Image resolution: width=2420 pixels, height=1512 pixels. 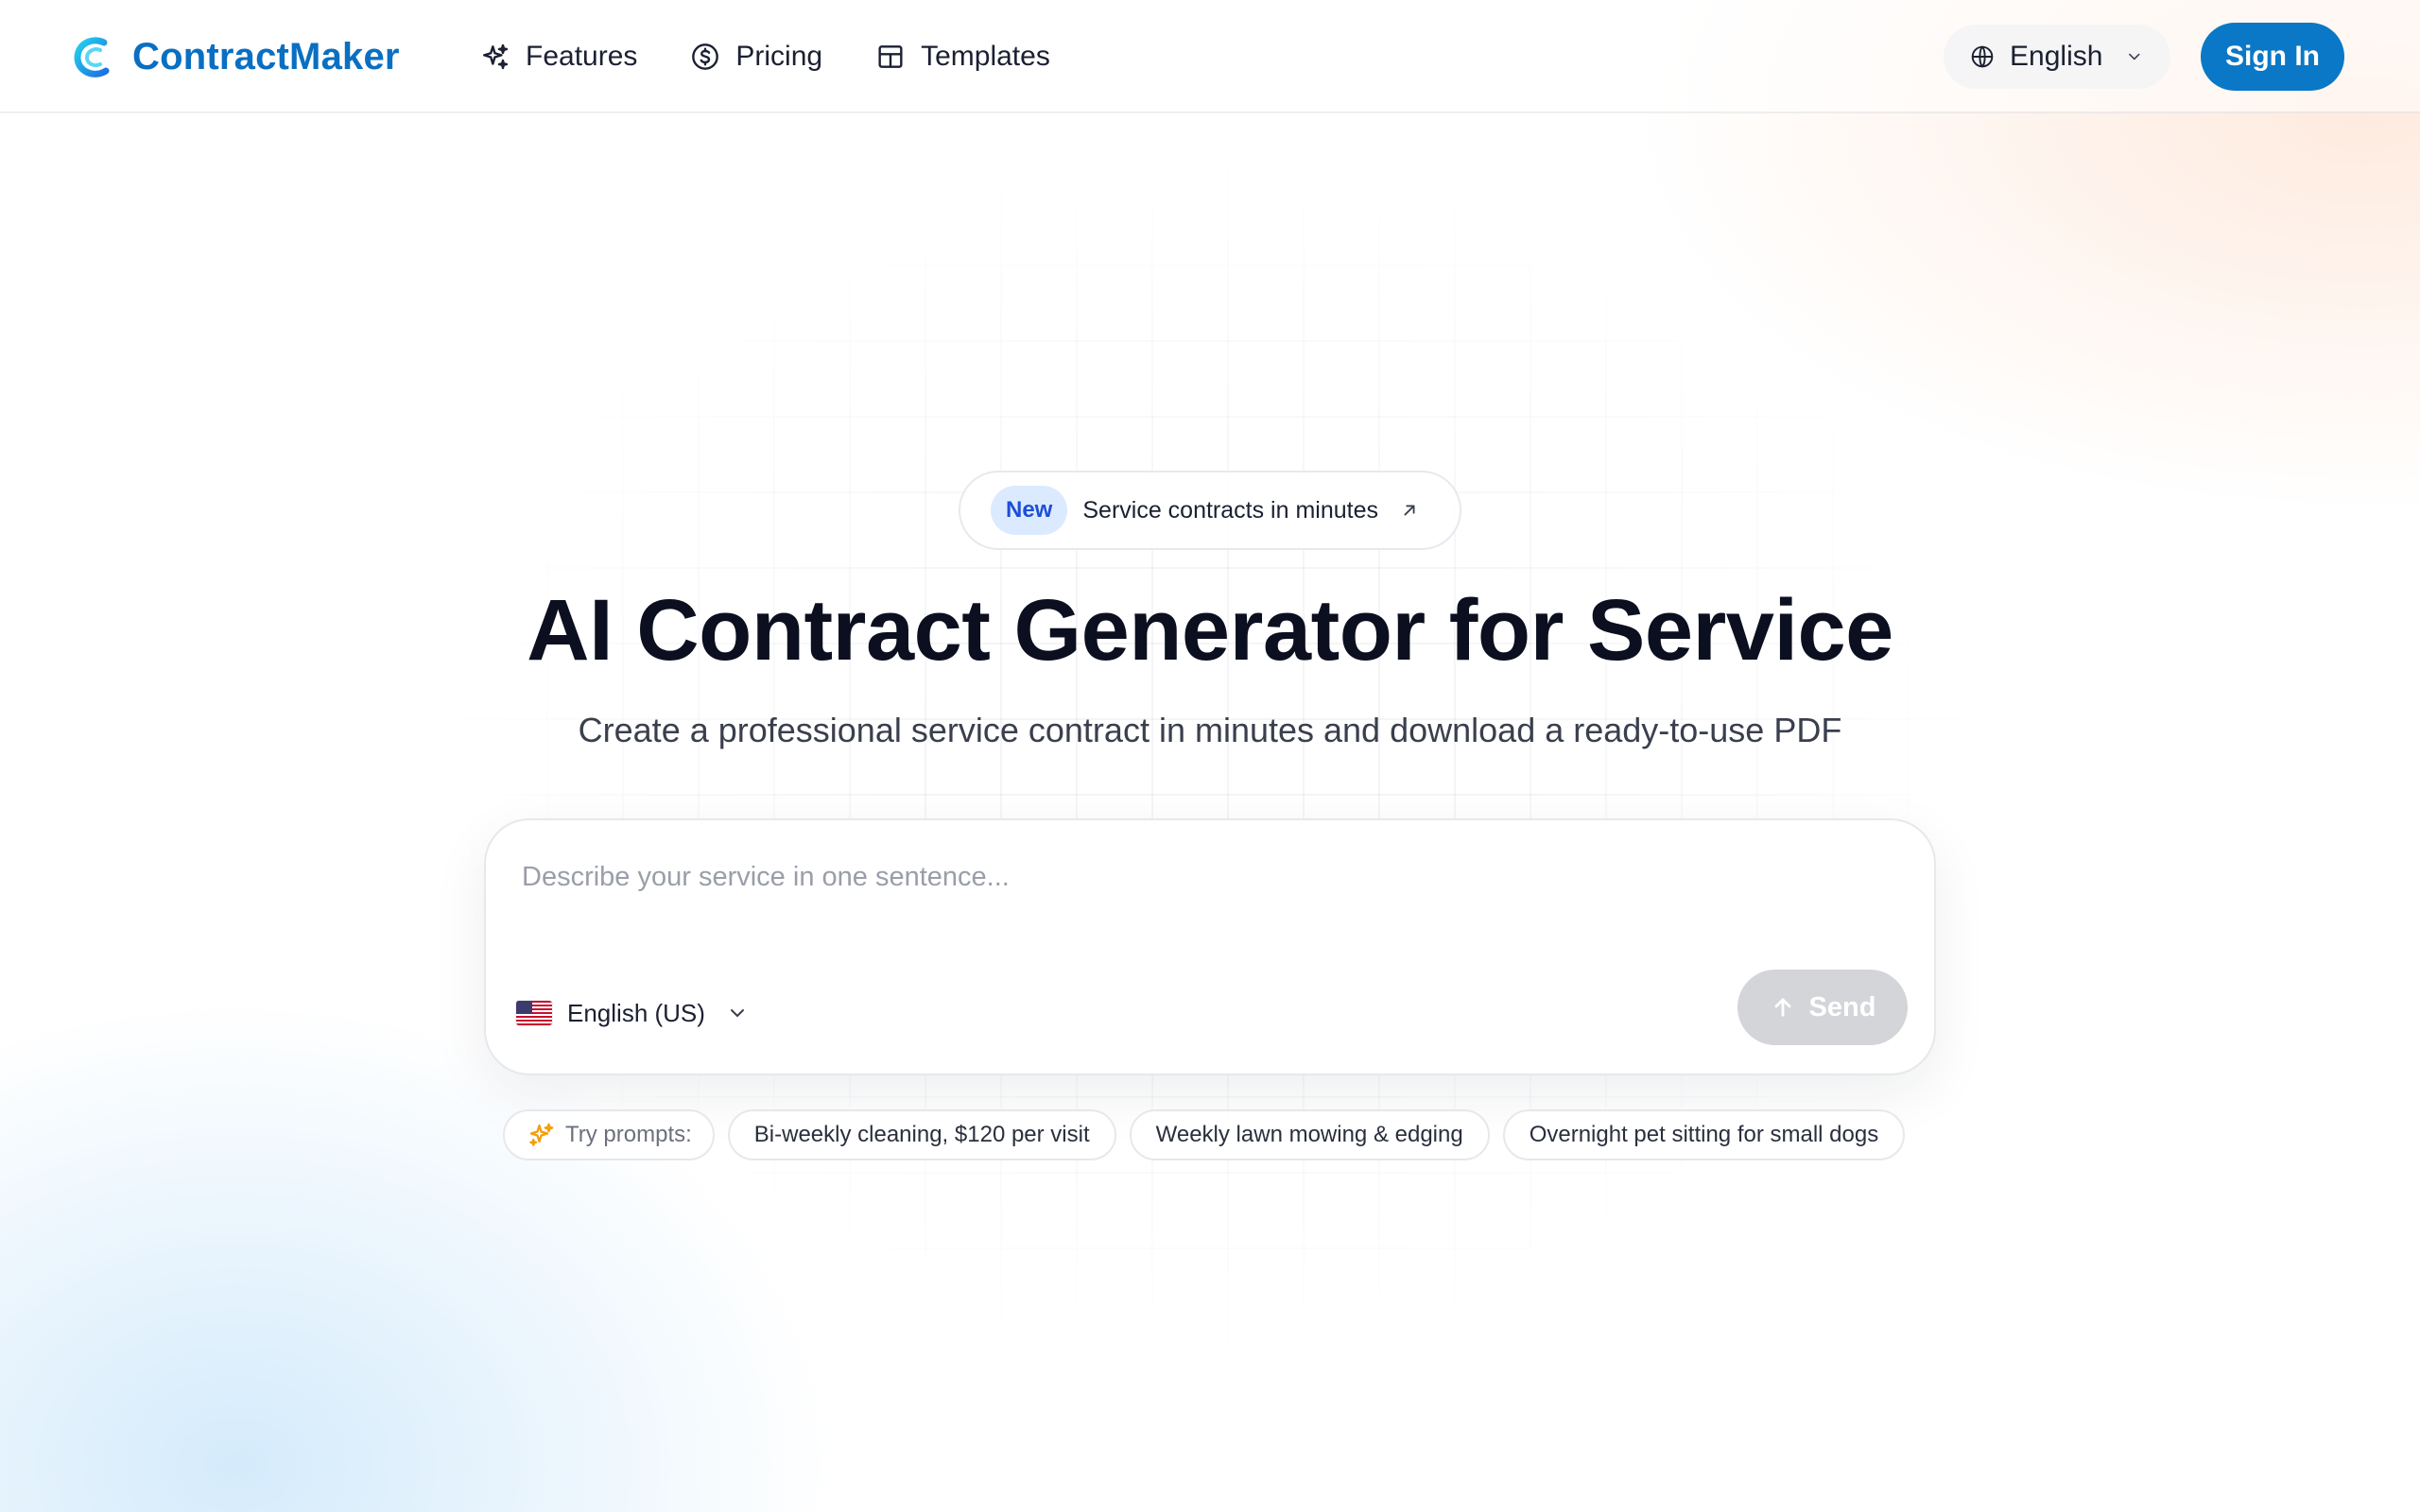 What do you see at coordinates (1409, 510) in the screenshot?
I see `arrow-up-right-icon` at bounding box center [1409, 510].